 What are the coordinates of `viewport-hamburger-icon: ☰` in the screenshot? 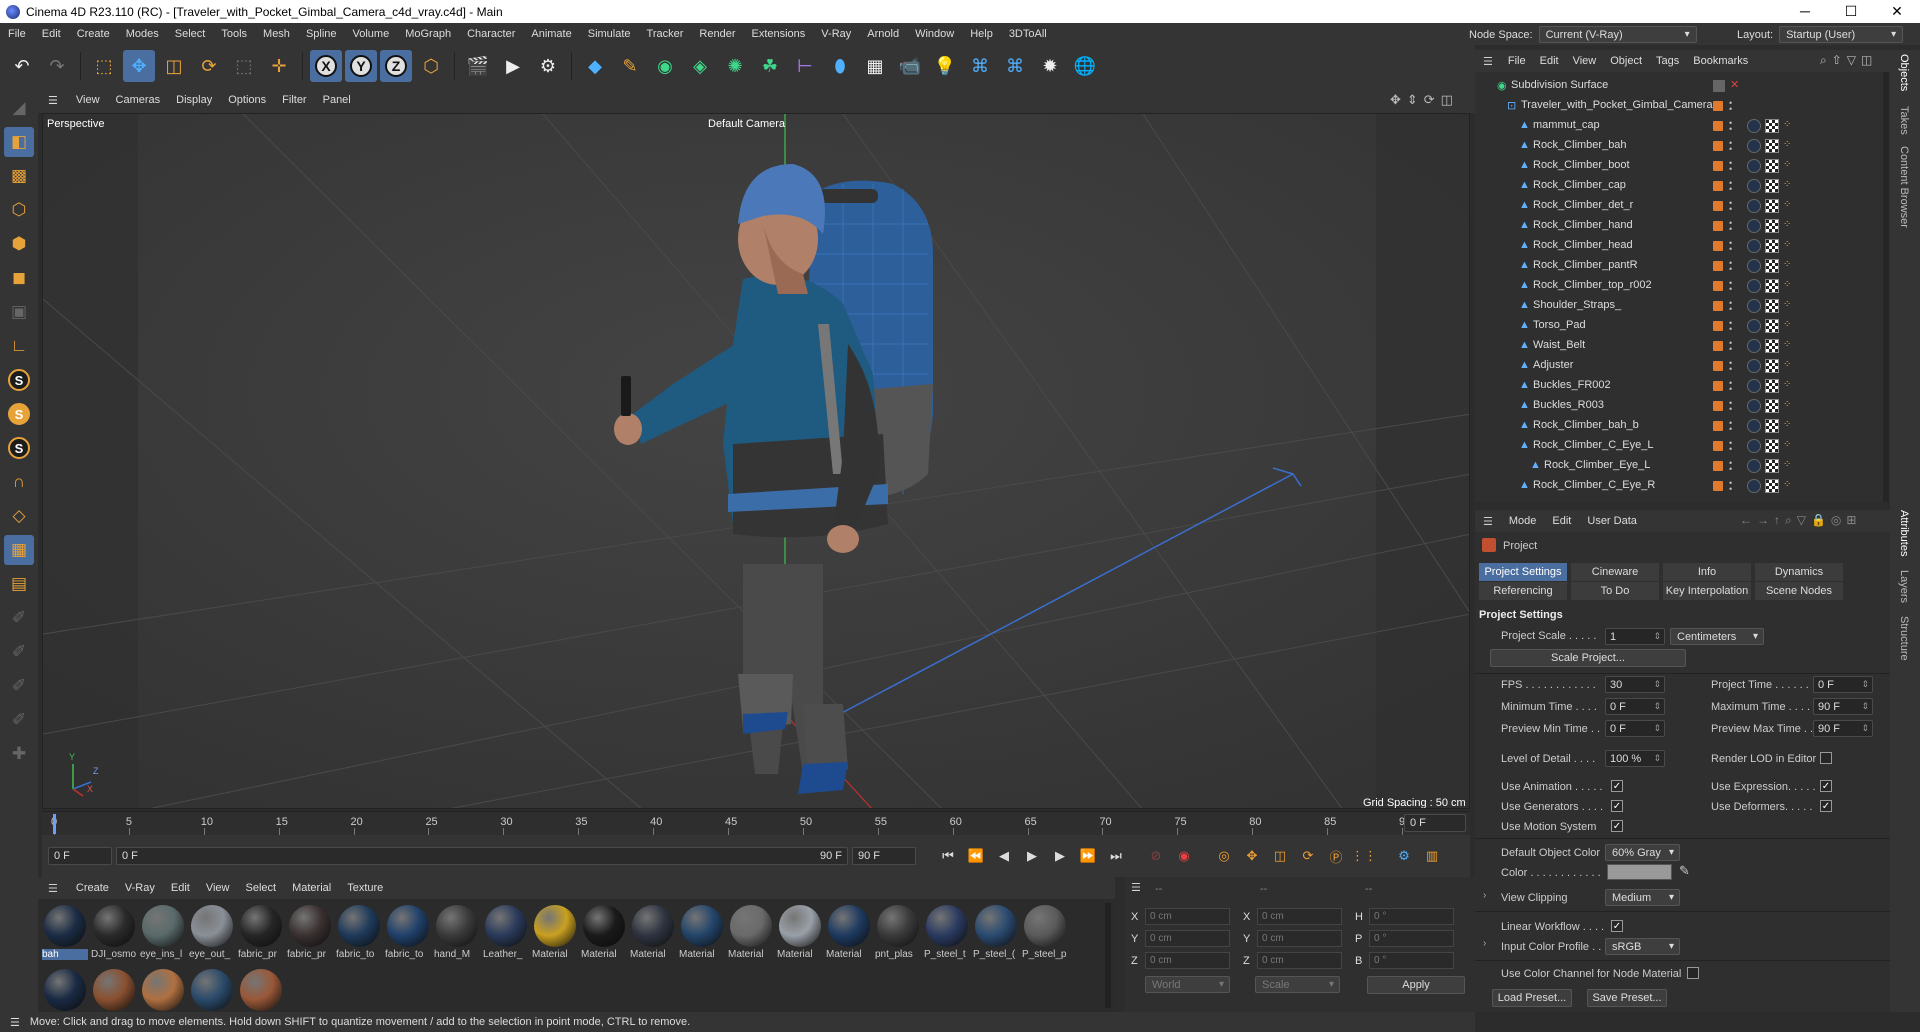 It's located at (53, 100).